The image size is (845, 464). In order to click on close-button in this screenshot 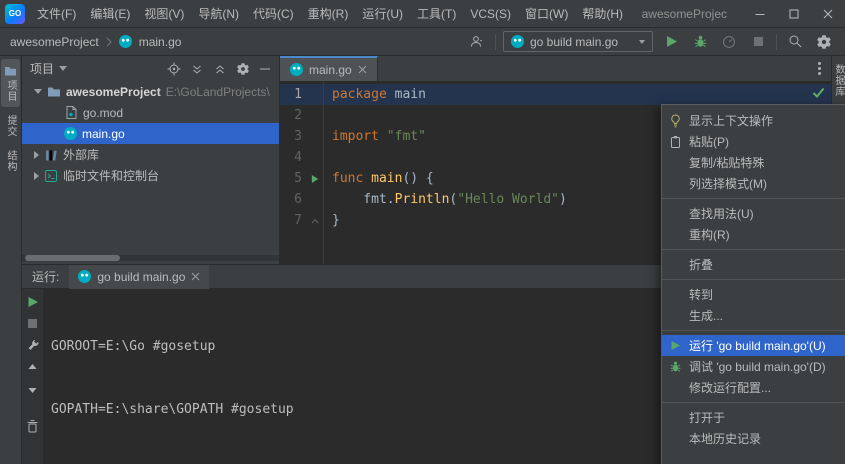, I will do `click(828, 13)`.